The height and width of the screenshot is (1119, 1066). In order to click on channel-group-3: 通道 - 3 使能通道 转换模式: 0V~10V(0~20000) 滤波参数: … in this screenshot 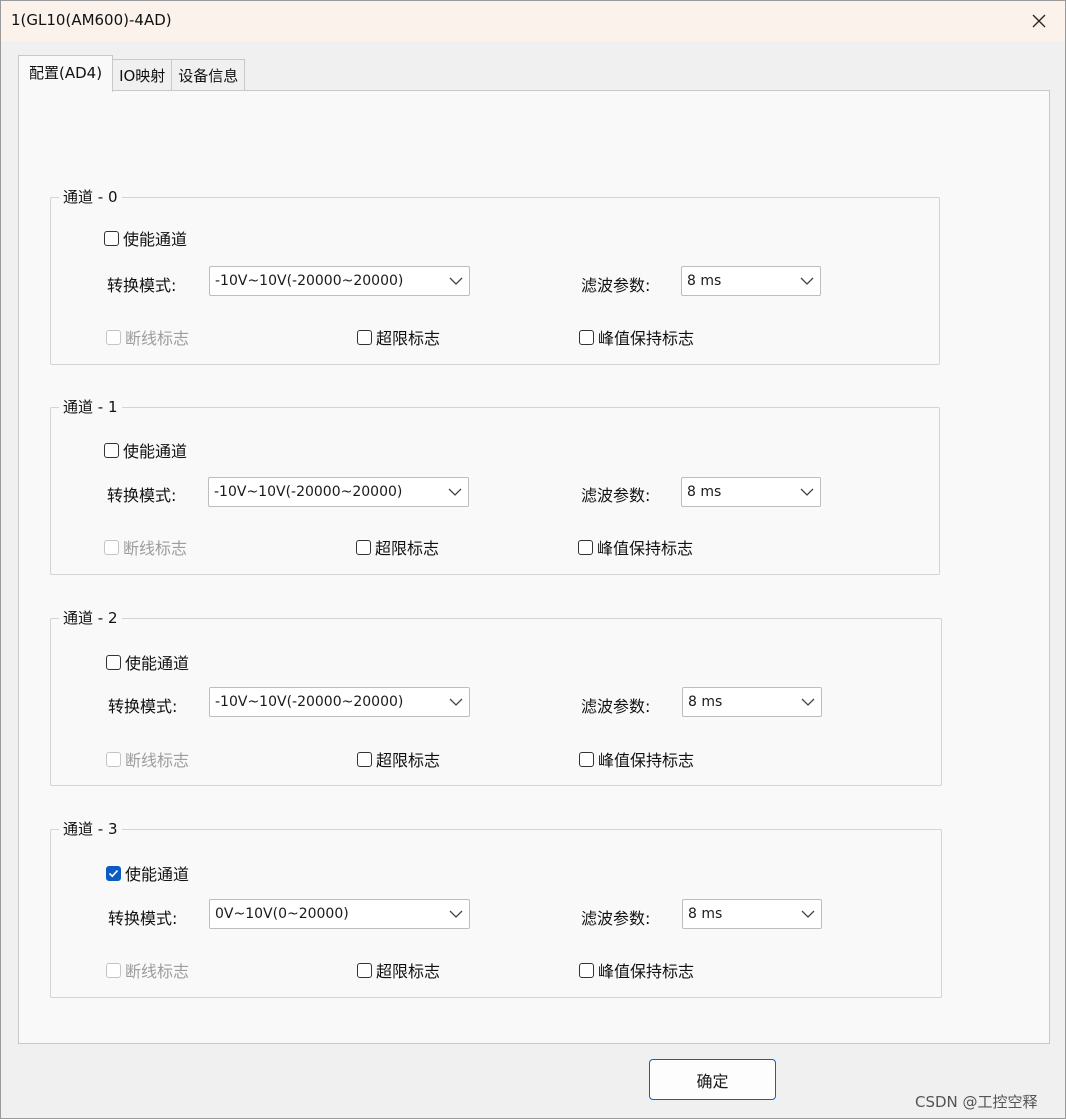, I will do `click(496, 908)`.